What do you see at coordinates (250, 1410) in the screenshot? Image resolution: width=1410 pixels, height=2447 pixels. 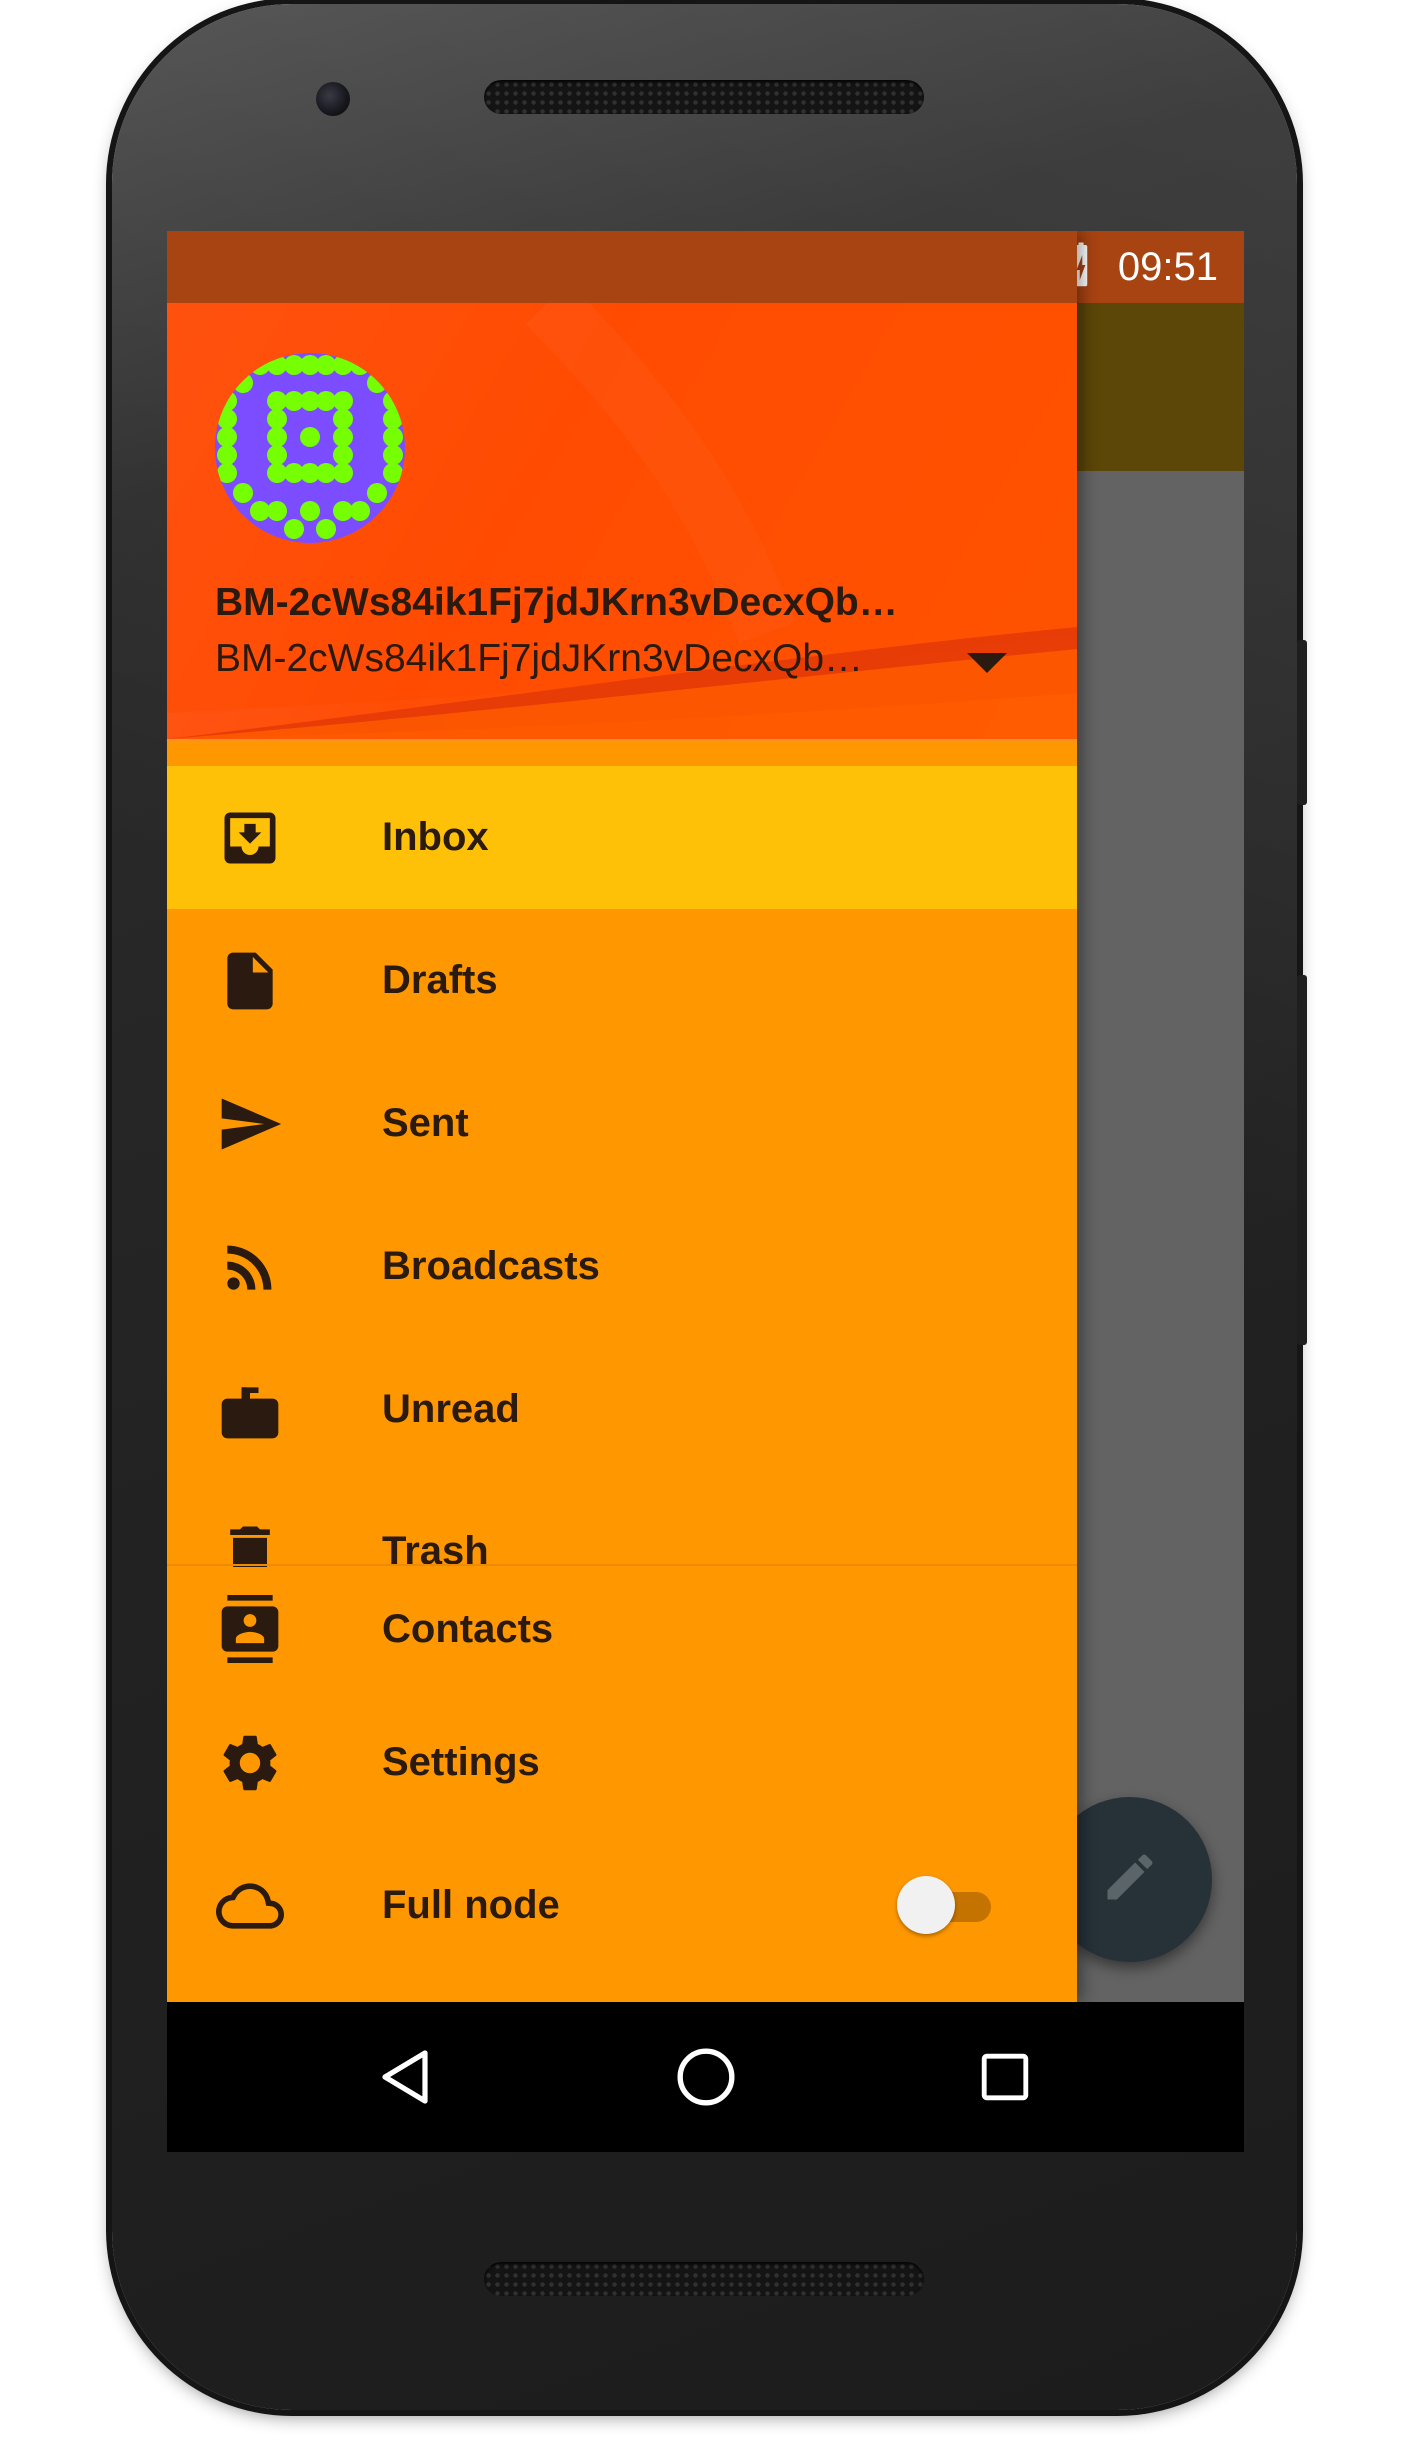 I see `mailbox-icon` at bounding box center [250, 1410].